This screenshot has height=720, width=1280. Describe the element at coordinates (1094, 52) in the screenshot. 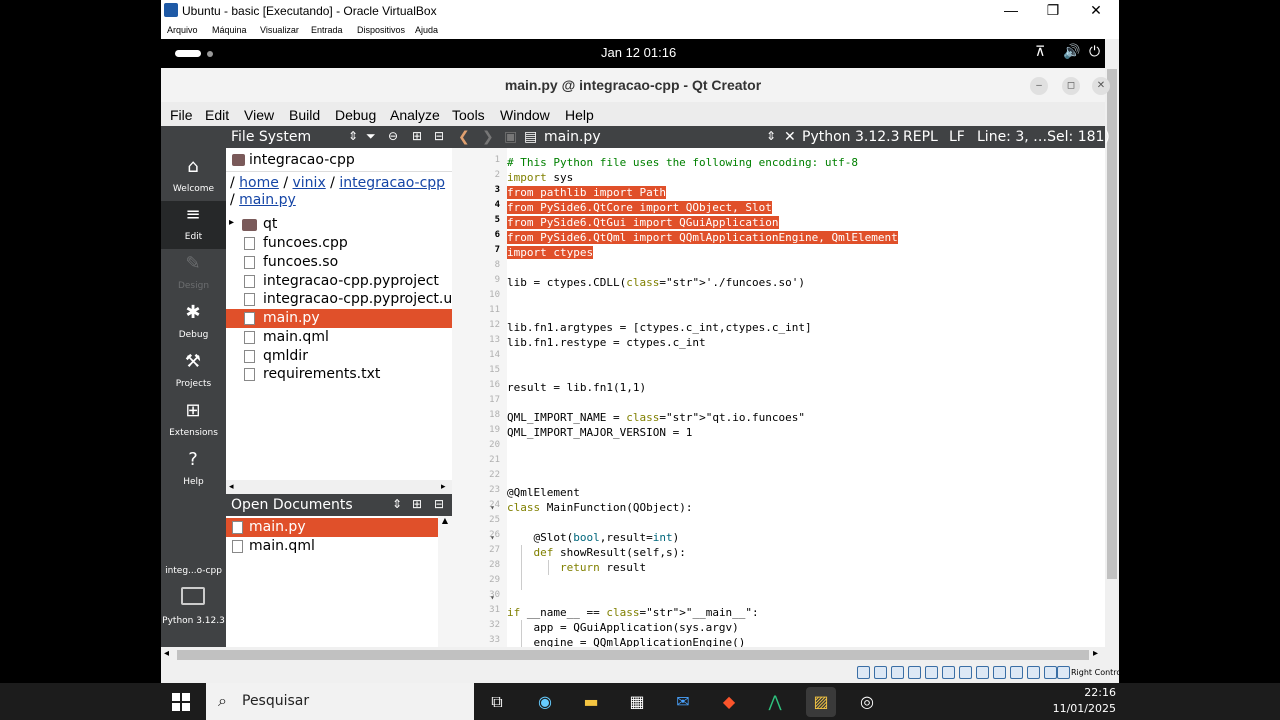

I see `power-icon: ⏻` at that location.